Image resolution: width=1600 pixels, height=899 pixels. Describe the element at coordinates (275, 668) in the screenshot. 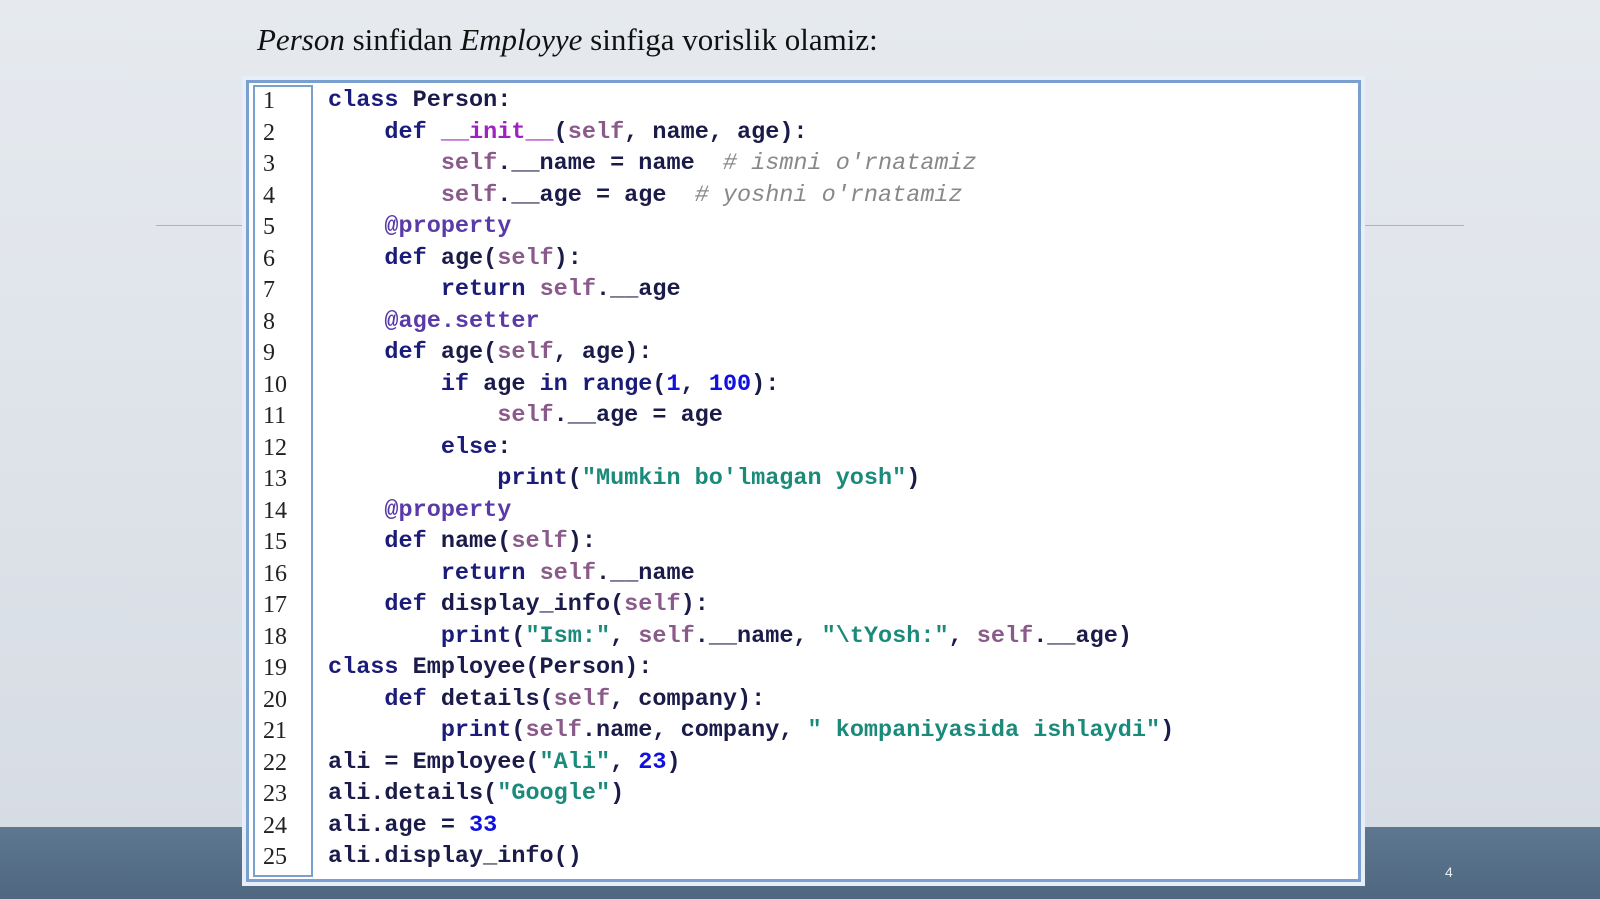

I see `line-number: 19` at that location.